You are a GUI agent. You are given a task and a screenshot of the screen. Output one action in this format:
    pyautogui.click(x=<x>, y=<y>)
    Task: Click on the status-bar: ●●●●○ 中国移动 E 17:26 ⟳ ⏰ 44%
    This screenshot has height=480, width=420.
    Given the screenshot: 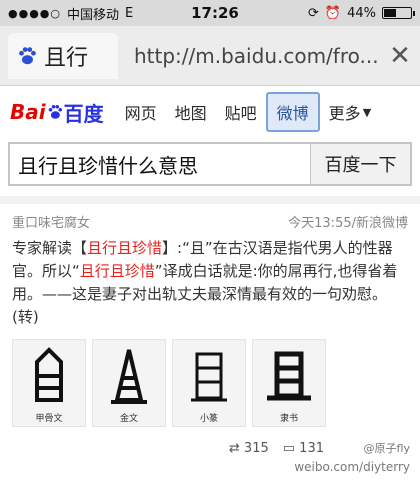 What is the action you would take?
    pyautogui.click(x=210, y=13)
    